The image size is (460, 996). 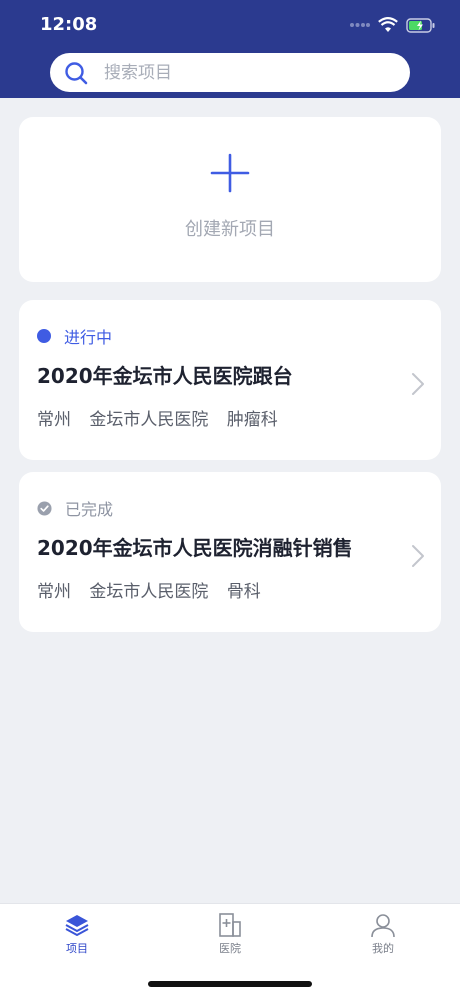 I want to click on project-card: 进行中 2020年金坛市人民医院跟台 常州 金坛市人民医院 肿瘤科, so click(x=230, y=380).